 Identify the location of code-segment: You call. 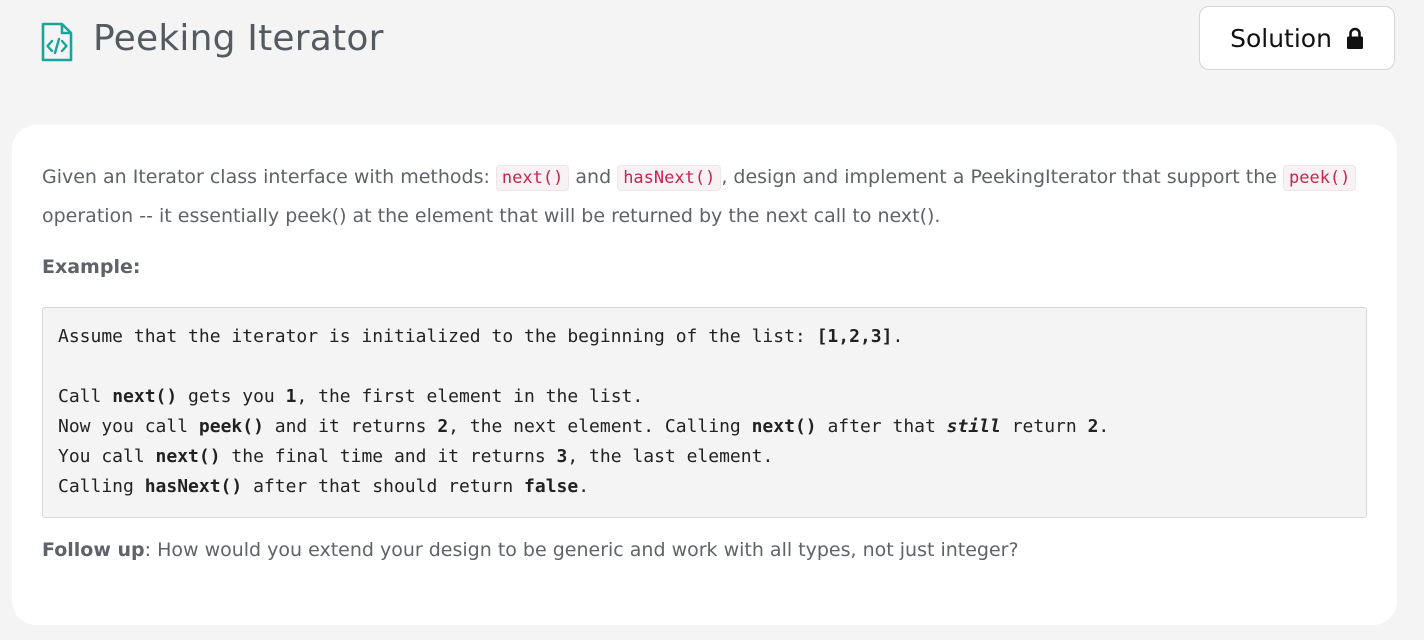
(107, 456).